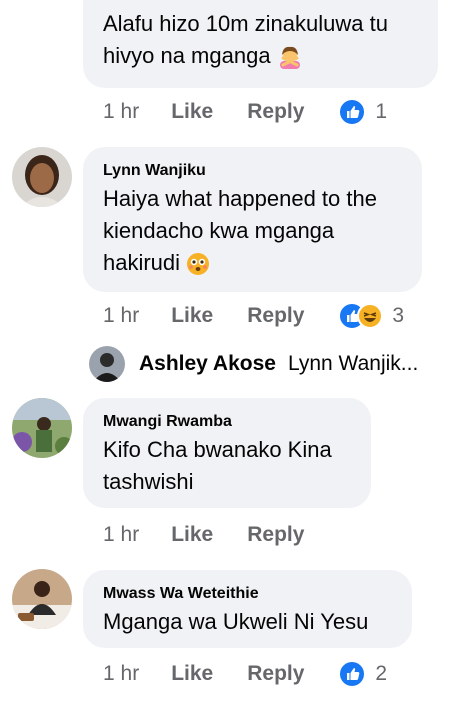  Describe the element at coordinates (198, 264) in the screenshot. I see `flushed-face-emoji` at that location.